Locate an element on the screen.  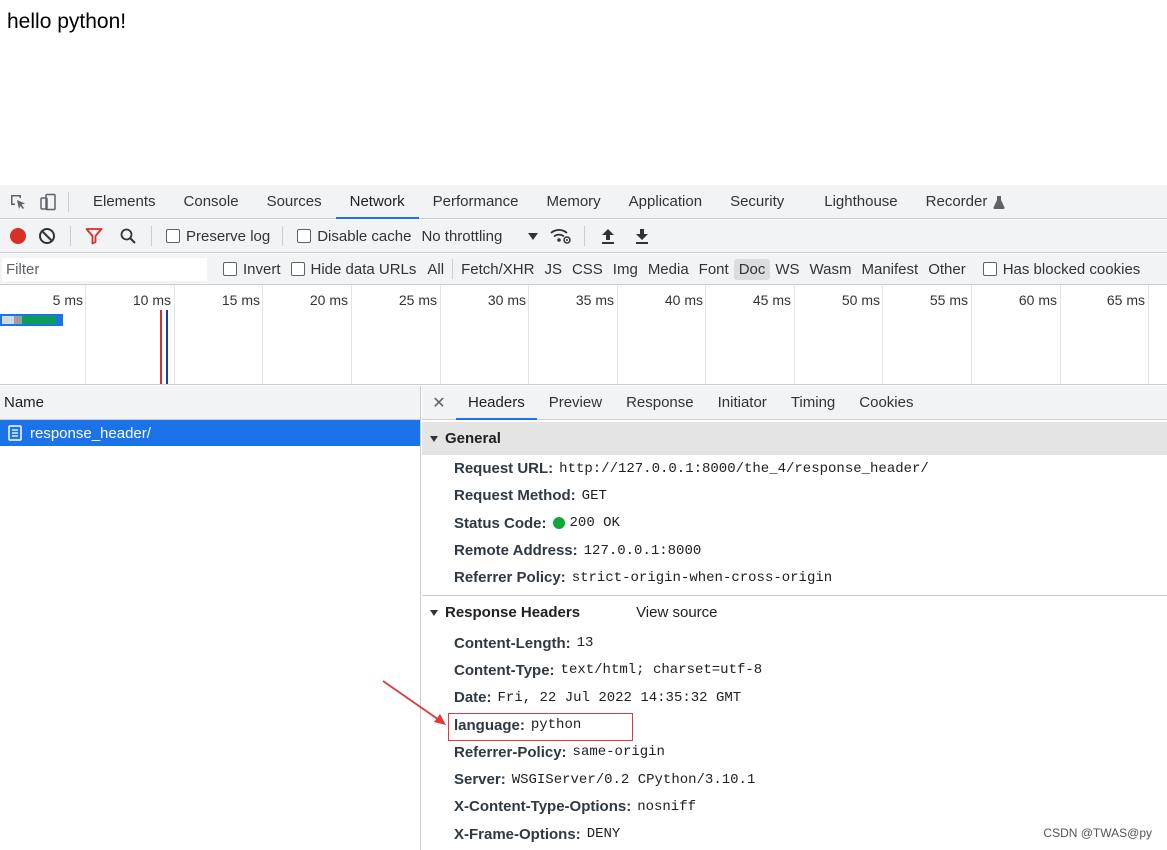
tab-headers: Headers is located at coordinates (496, 403).